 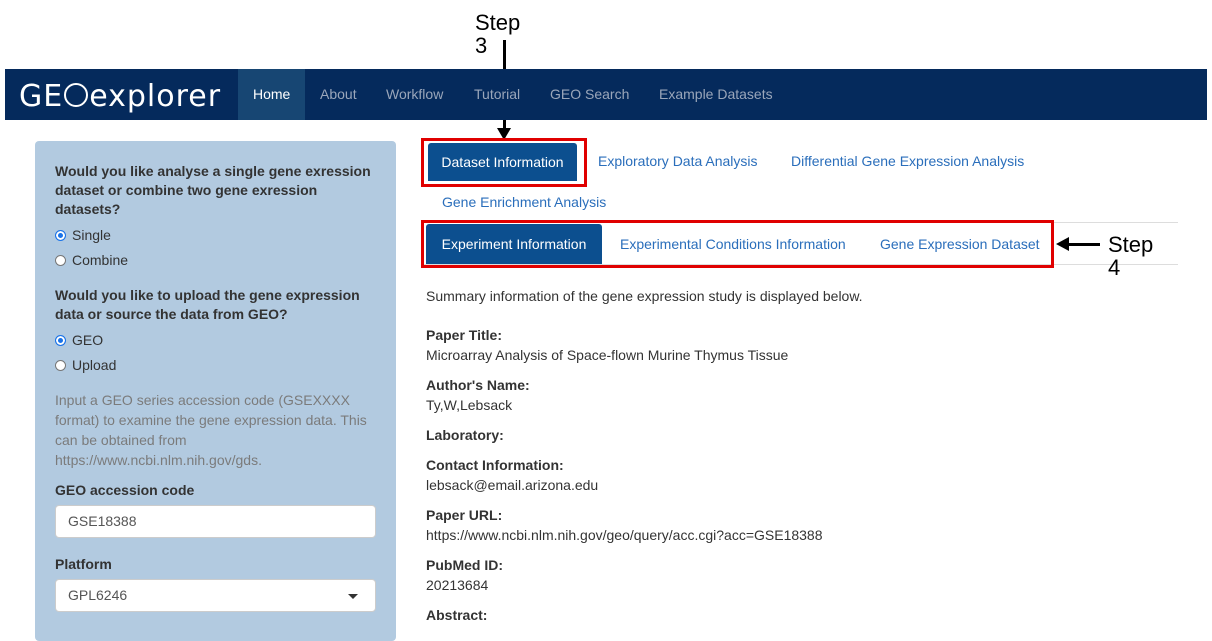 What do you see at coordinates (94, 365) in the screenshot?
I see `radio-upload-label: Upload` at bounding box center [94, 365].